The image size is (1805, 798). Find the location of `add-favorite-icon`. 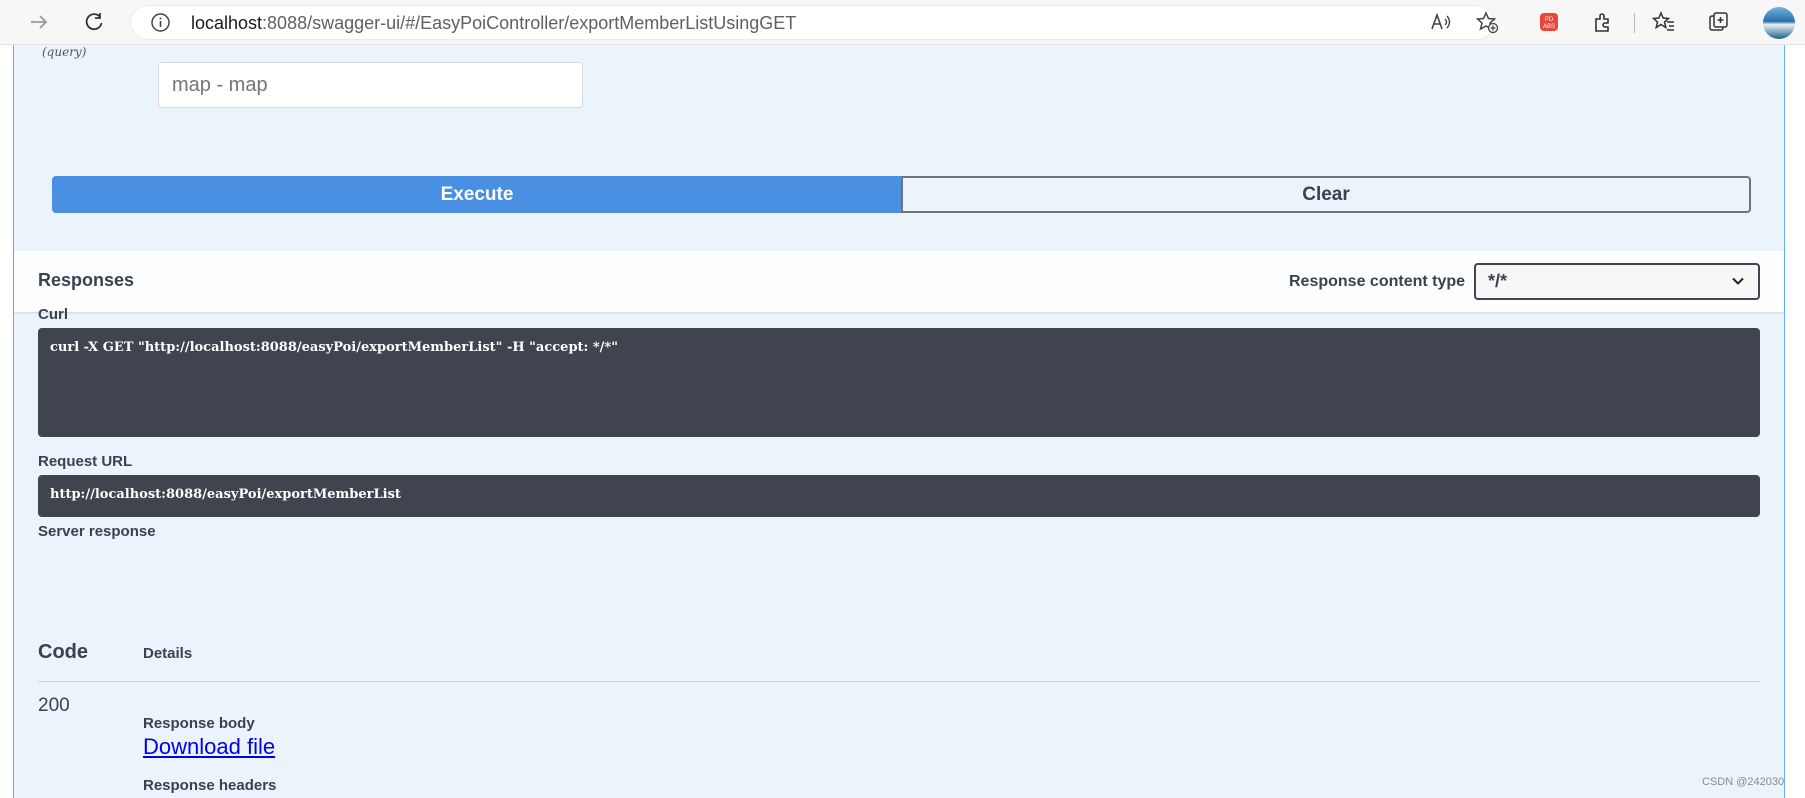

add-favorite-icon is located at coordinates (1487, 22).